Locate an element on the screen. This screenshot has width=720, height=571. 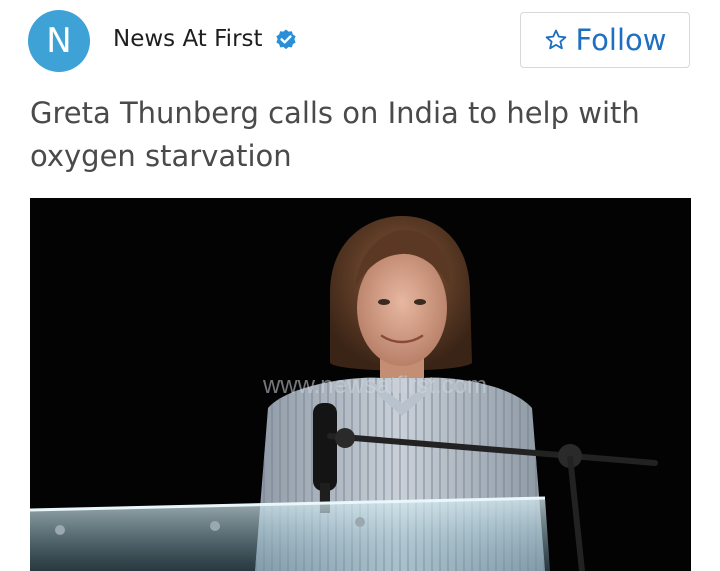
follow-label: Follow is located at coordinates (621, 40).